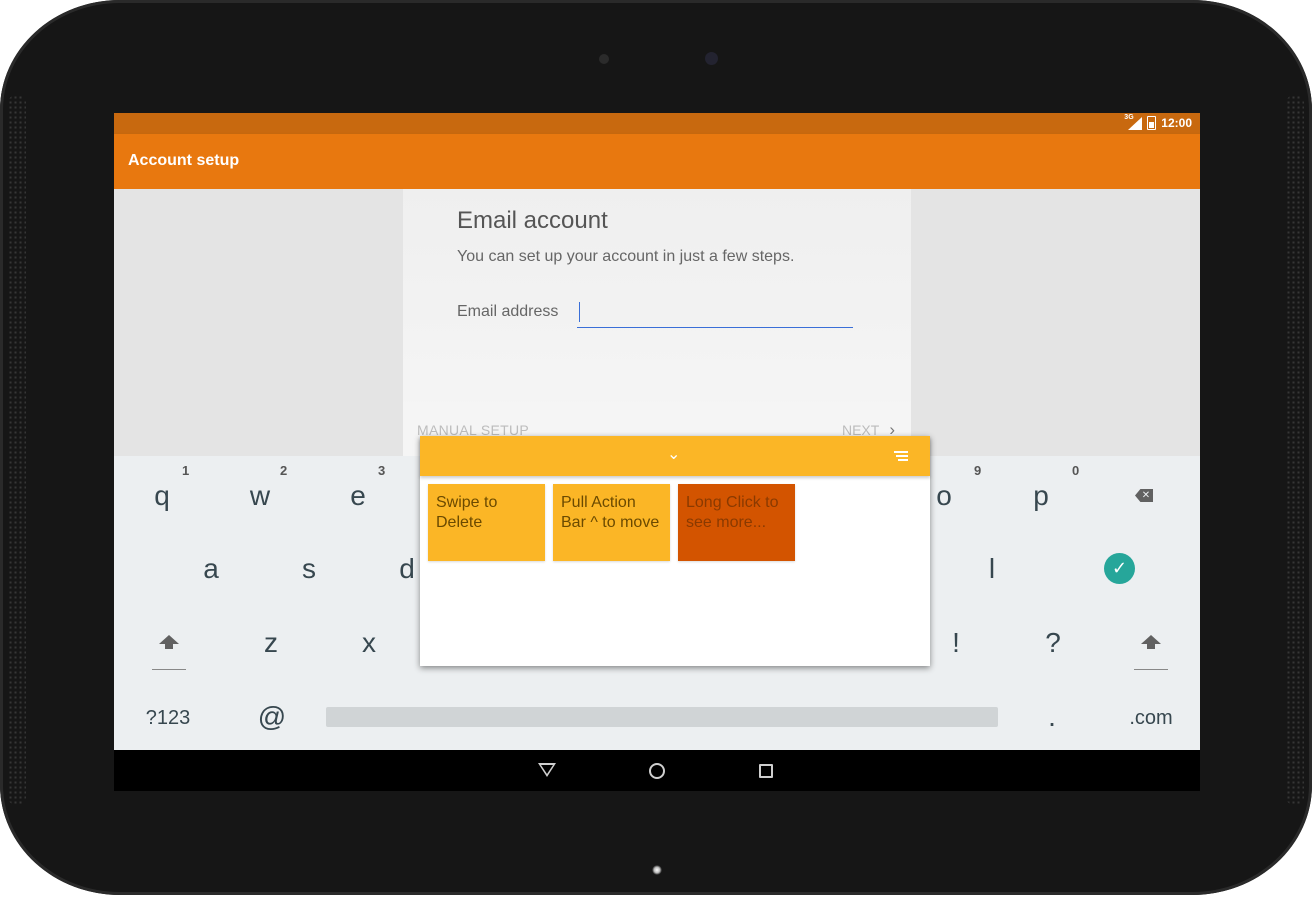 The image size is (1312, 900). What do you see at coordinates (956, 643) in the screenshot?
I see `key-exclamation: !` at bounding box center [956, 643].